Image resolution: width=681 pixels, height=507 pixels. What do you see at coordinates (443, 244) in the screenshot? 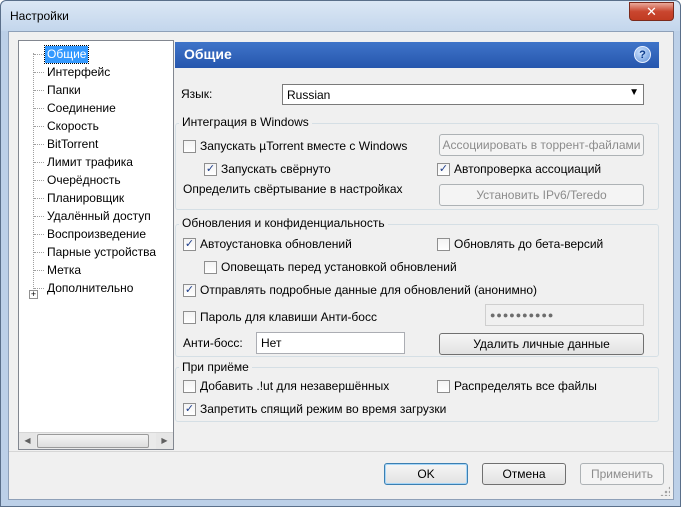
I see `beta-updates-checkbox` at bounding box center [443, 244].